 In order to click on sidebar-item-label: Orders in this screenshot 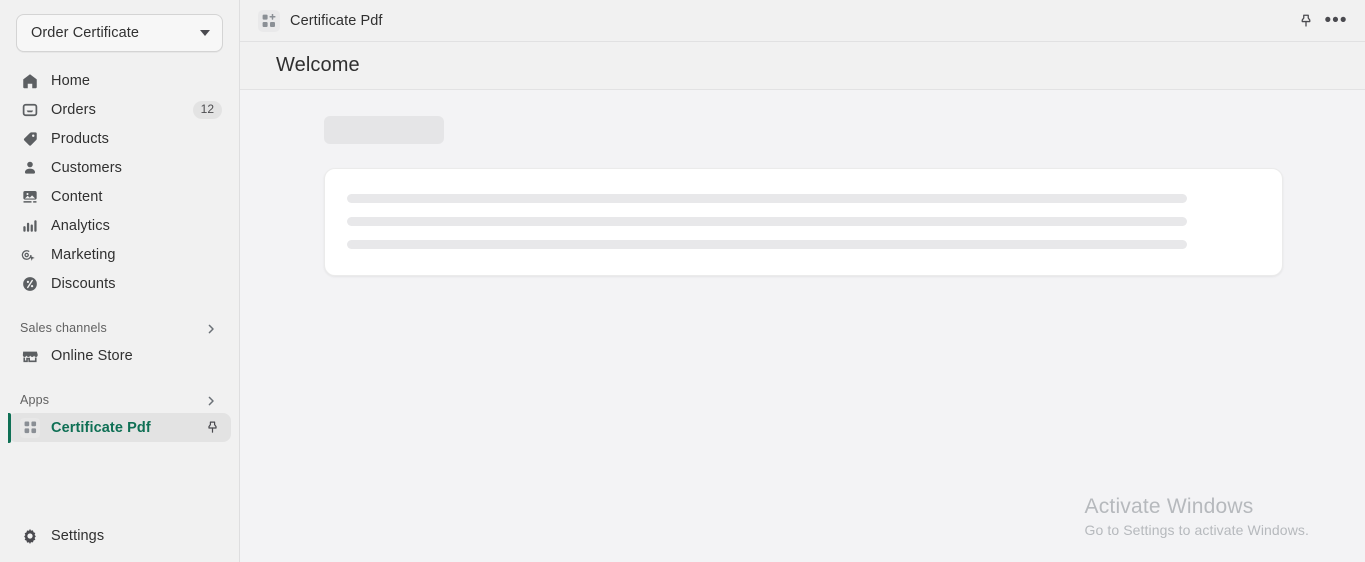, I will do `click(73, 109)`.